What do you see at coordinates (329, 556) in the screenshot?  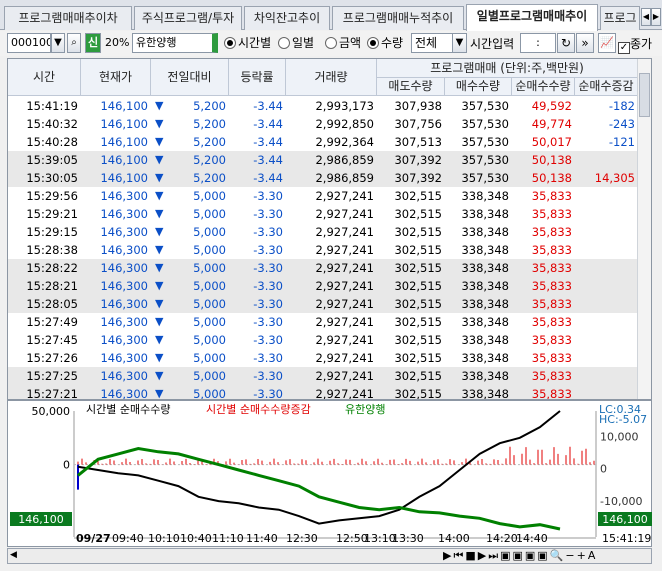 I see `horizontal-scrollbar: ◀ ▶⏮■▶⏭▣▣▣▣🔍−+A` at bounding box center [329, 556].